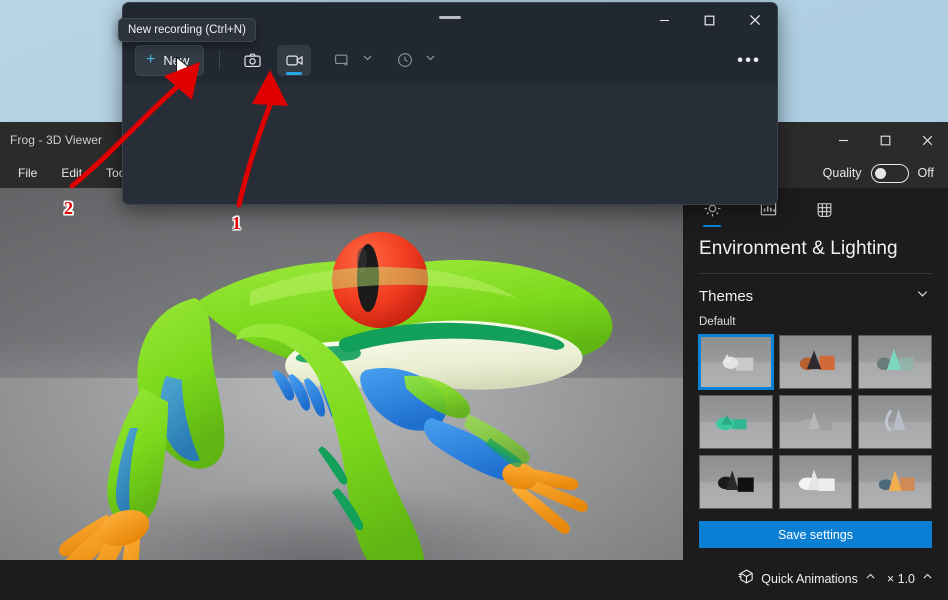  I want to click on new-recording-tooltip: New recording (Ctrl+N), so click(187, 30).